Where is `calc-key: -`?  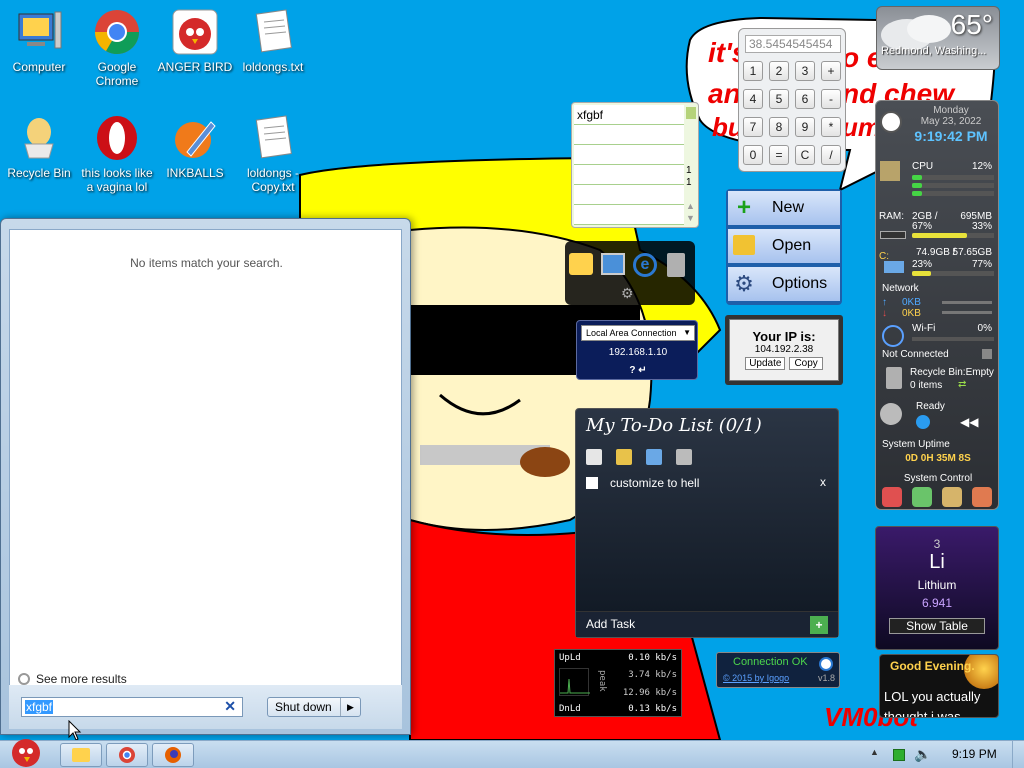
calc-key: - is located at coordinates (831, 99).